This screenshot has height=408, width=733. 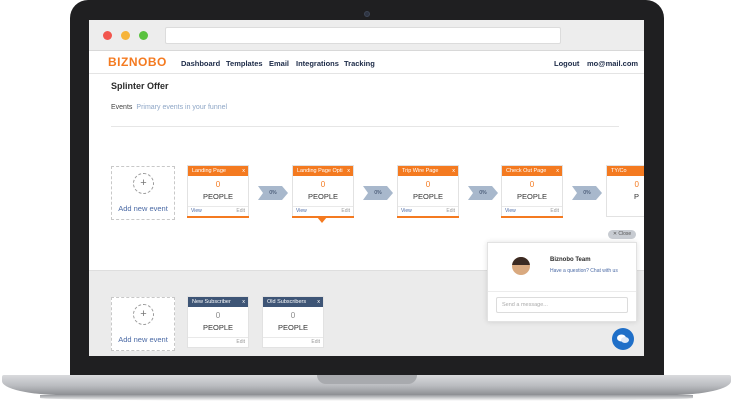 I want to click on card-header: TY/Co, so click(x=625, y=171).